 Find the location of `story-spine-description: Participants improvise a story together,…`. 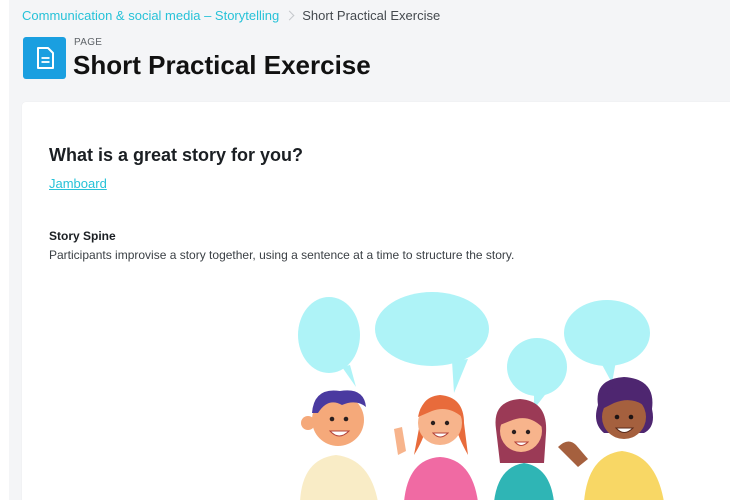

story-spine-description: Participants improvise a story together,… is located at coordinates (282, 255).